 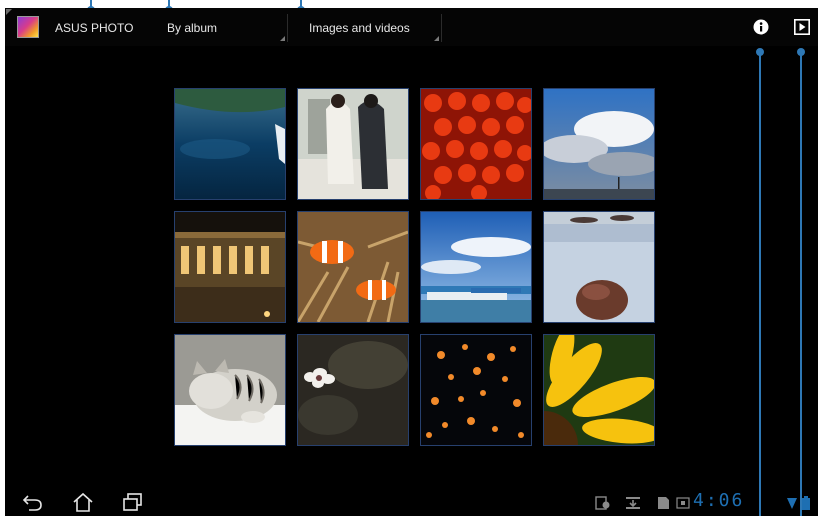 I want to click on photo-thumbnail-lake-boat, so click(x=230, y=144).